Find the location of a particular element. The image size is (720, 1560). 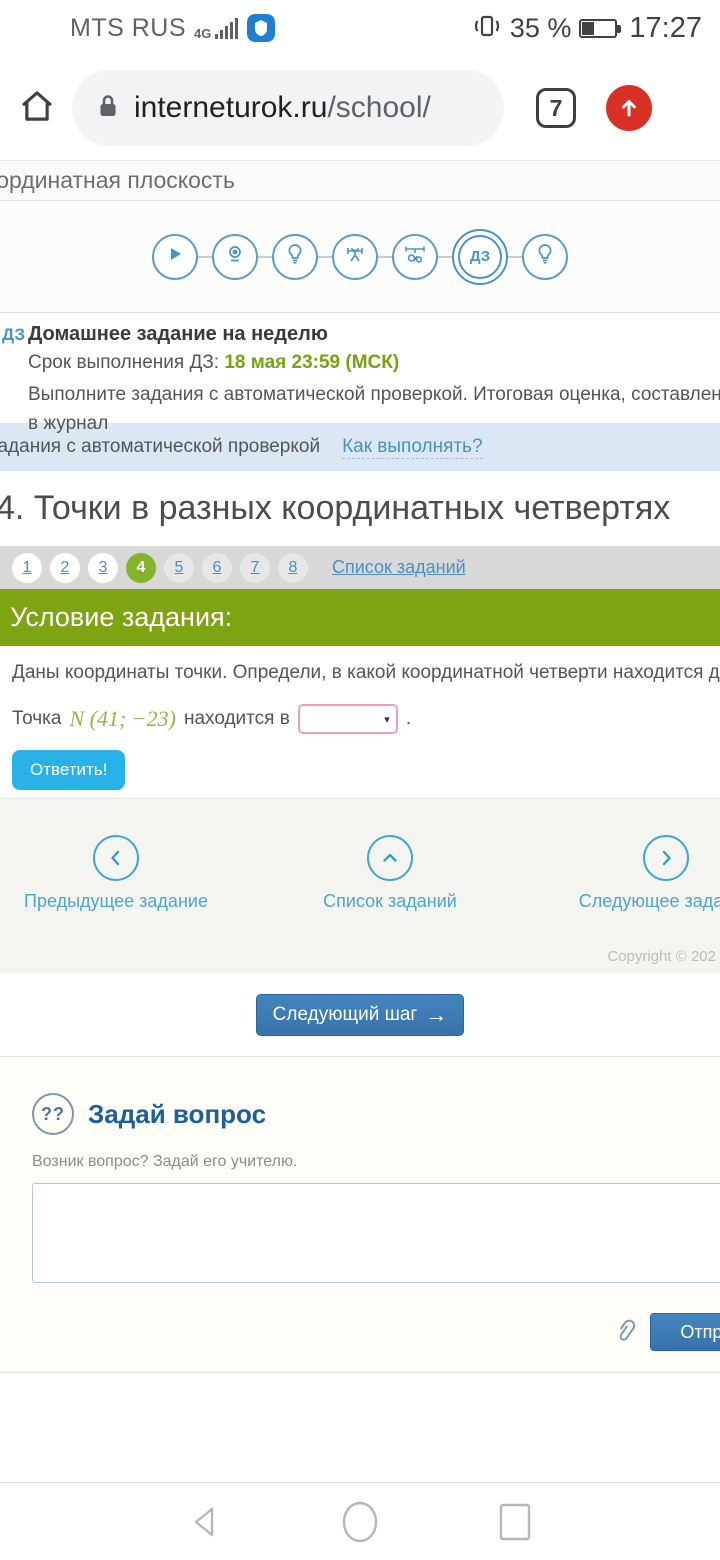

lesson-breadcrumb-row: Координатная плоскость is located at coordinates (360, 181).